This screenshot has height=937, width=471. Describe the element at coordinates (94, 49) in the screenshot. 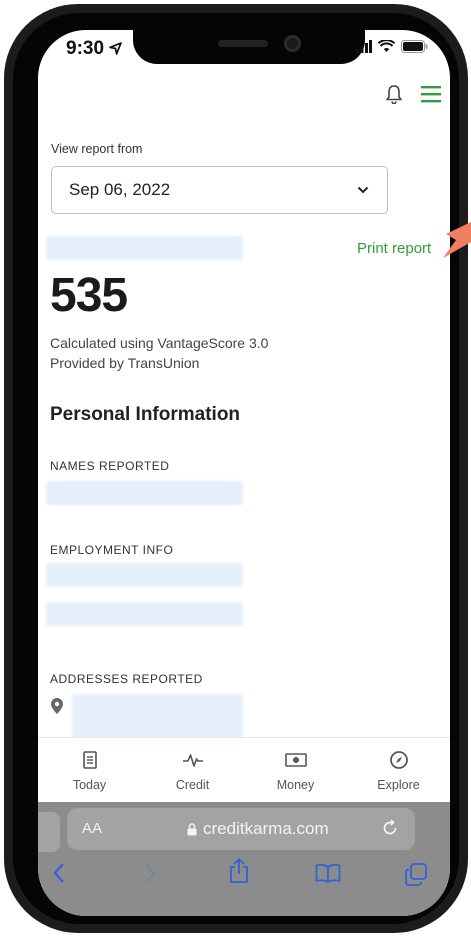

I see `status-time: 9:30` at that location.